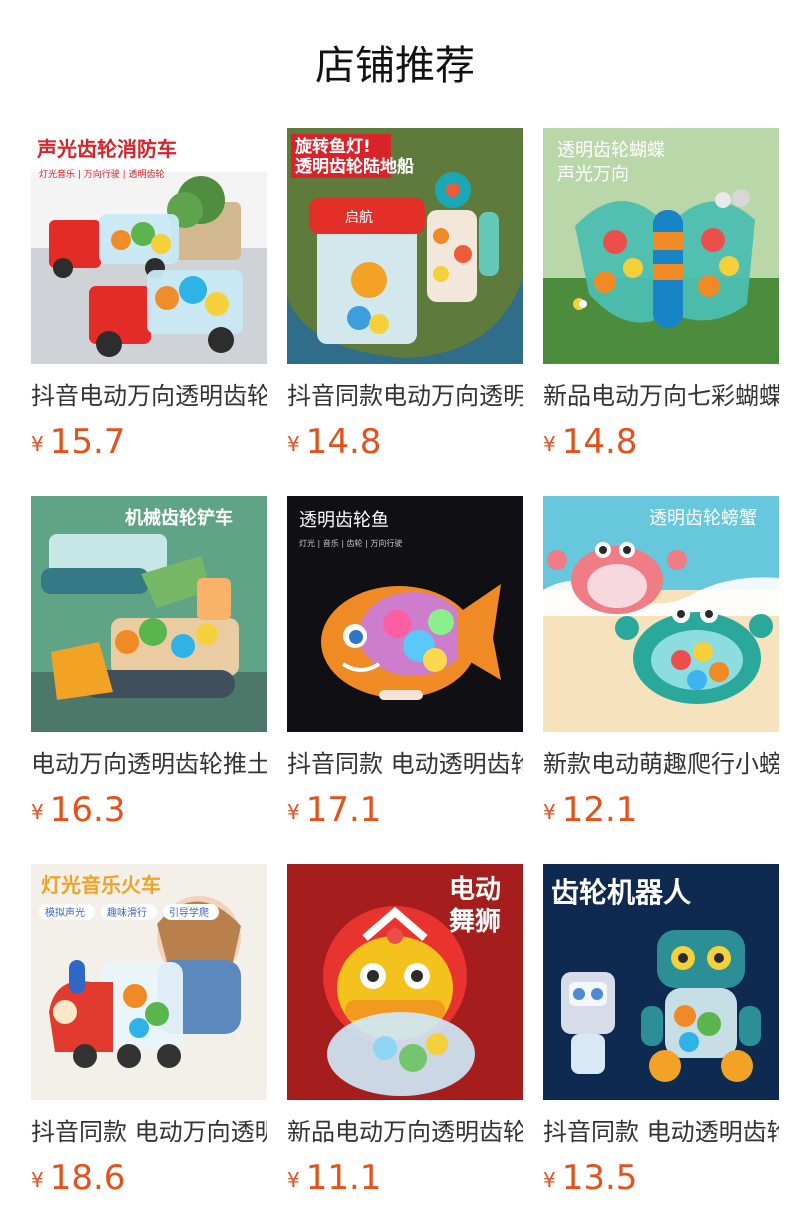 This screenshot has width=790, height=1232. What do you see at coordinates (149, 1178) in the screenshot?
I see `product-price: ¥18.6` at bounding box center [149, 1178].